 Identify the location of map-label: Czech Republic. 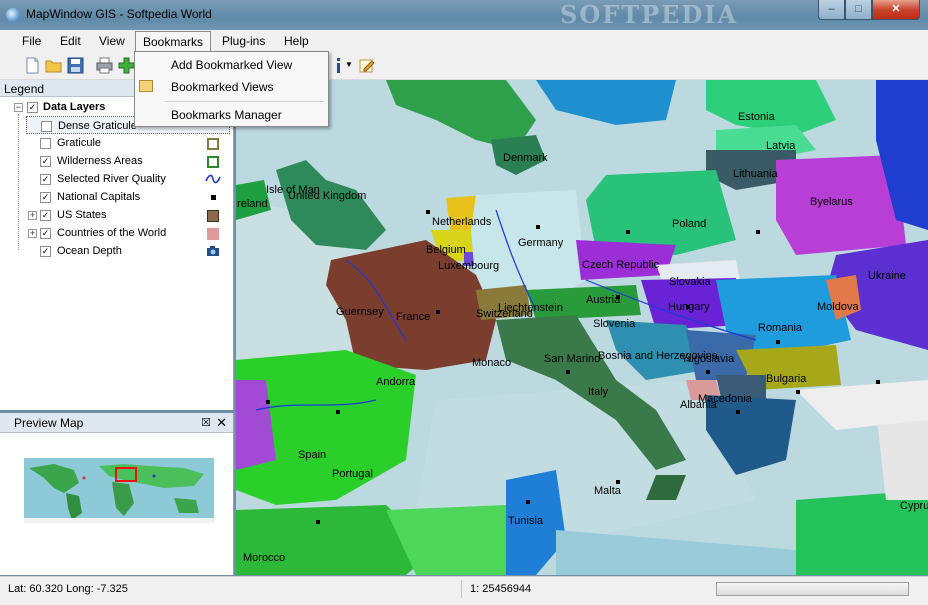
(621, 265).